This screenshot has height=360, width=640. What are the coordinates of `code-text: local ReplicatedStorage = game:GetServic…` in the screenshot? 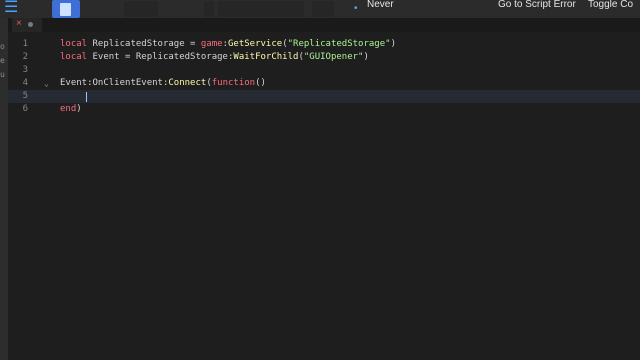 It's located at (228, 44).